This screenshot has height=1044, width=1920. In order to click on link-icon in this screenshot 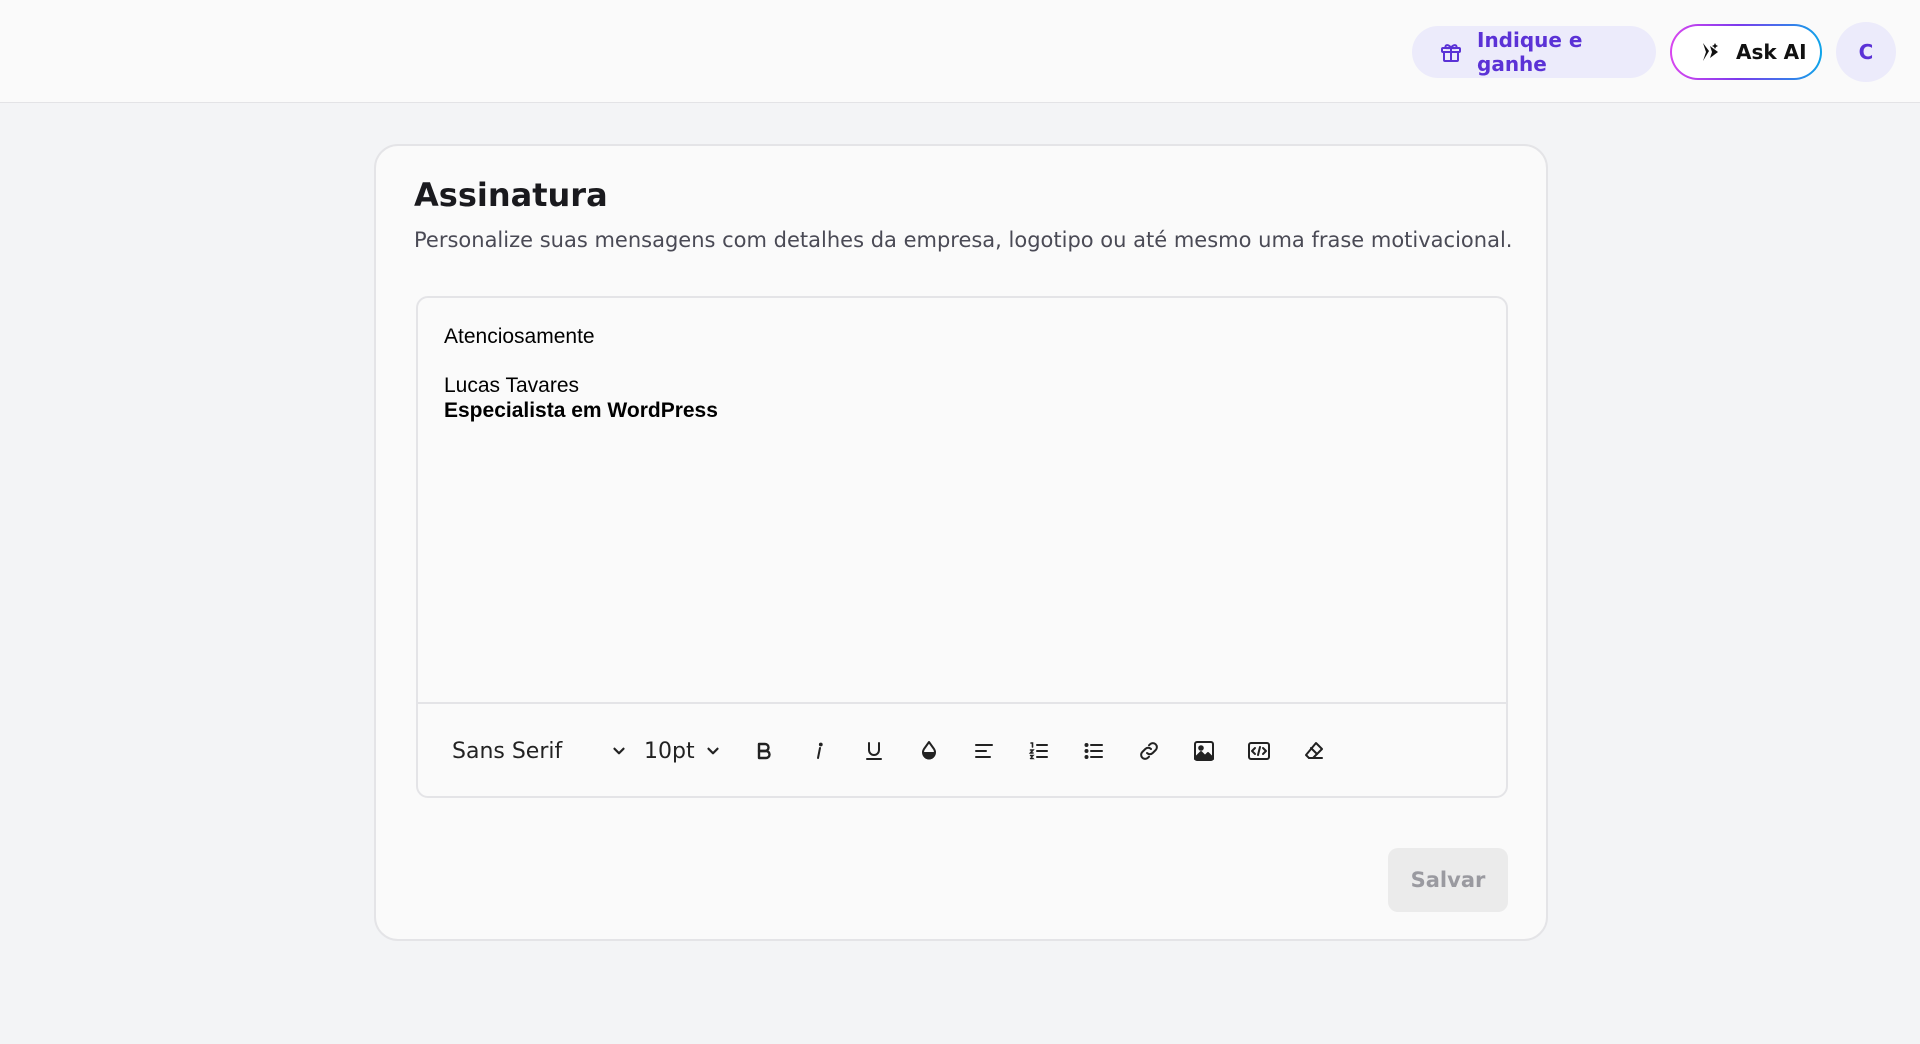, I will do `click(1148, 751)`.